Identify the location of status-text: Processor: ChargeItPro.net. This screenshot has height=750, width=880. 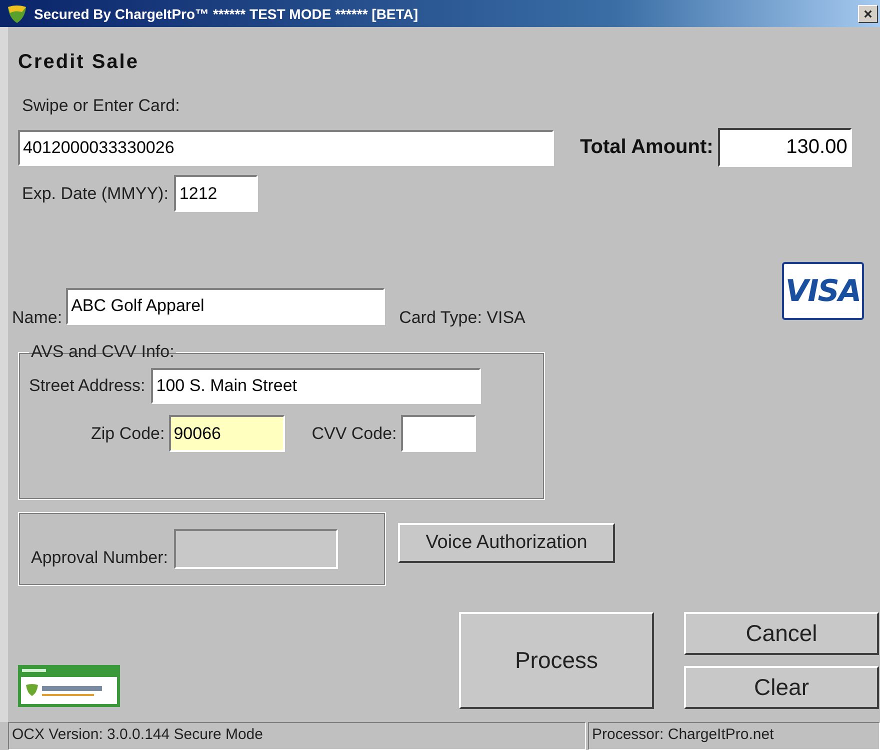
(734, 736).